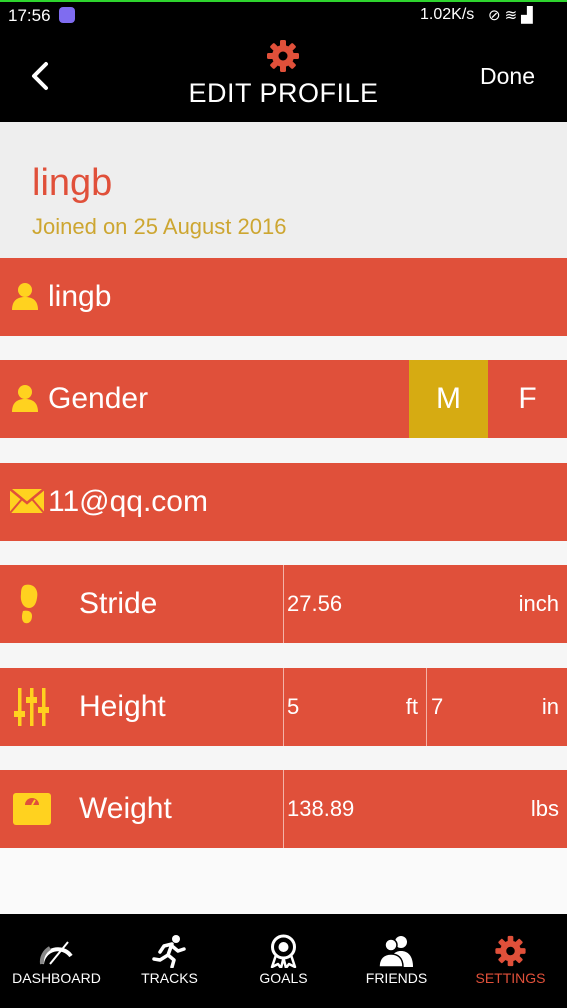 The image size is (567, 1008). Describe the element at coordinates (283, 951) in the screenshot. I see `award-icon` at that location.